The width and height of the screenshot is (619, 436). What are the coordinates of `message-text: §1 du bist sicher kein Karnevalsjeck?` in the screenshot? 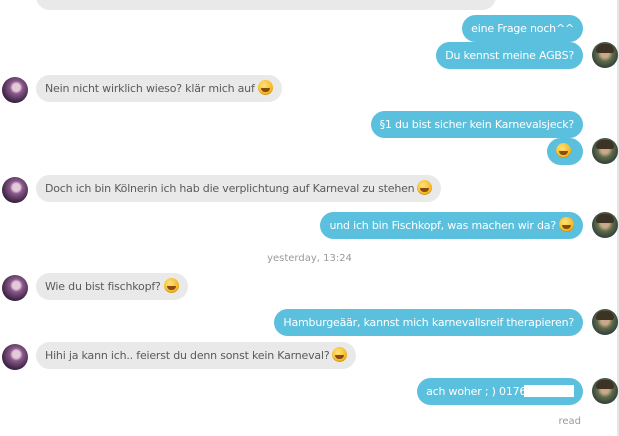 It's located at (477, 124).